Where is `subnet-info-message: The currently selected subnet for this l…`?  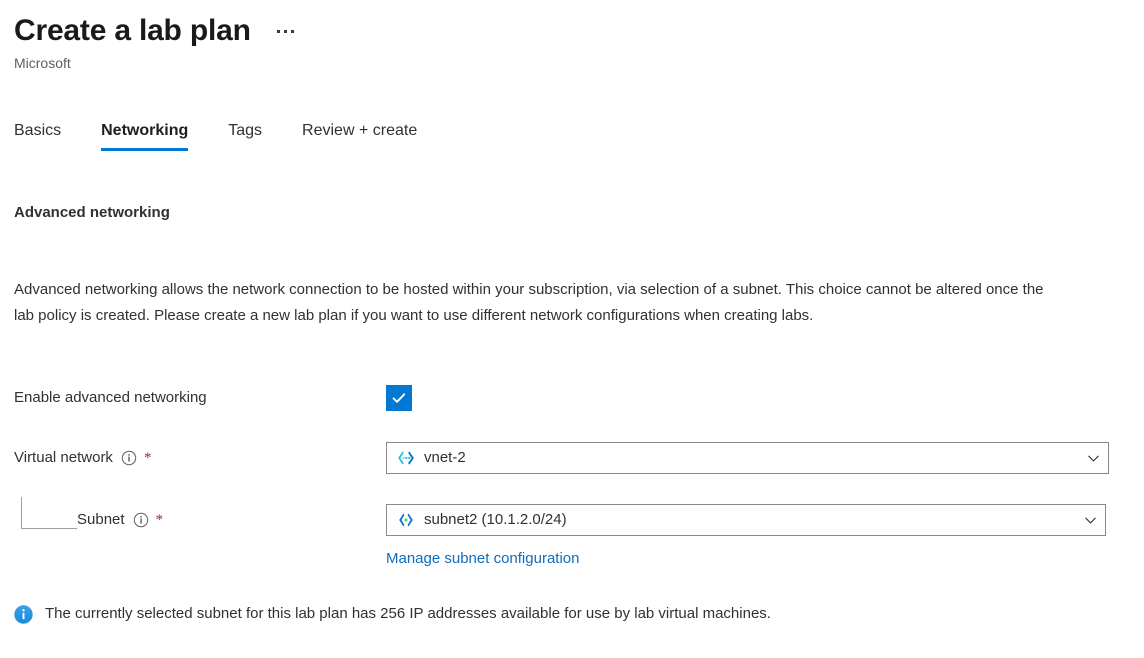 subnet-info-message: The currently selected subnet for this l… is located at coordinates (392, 614).